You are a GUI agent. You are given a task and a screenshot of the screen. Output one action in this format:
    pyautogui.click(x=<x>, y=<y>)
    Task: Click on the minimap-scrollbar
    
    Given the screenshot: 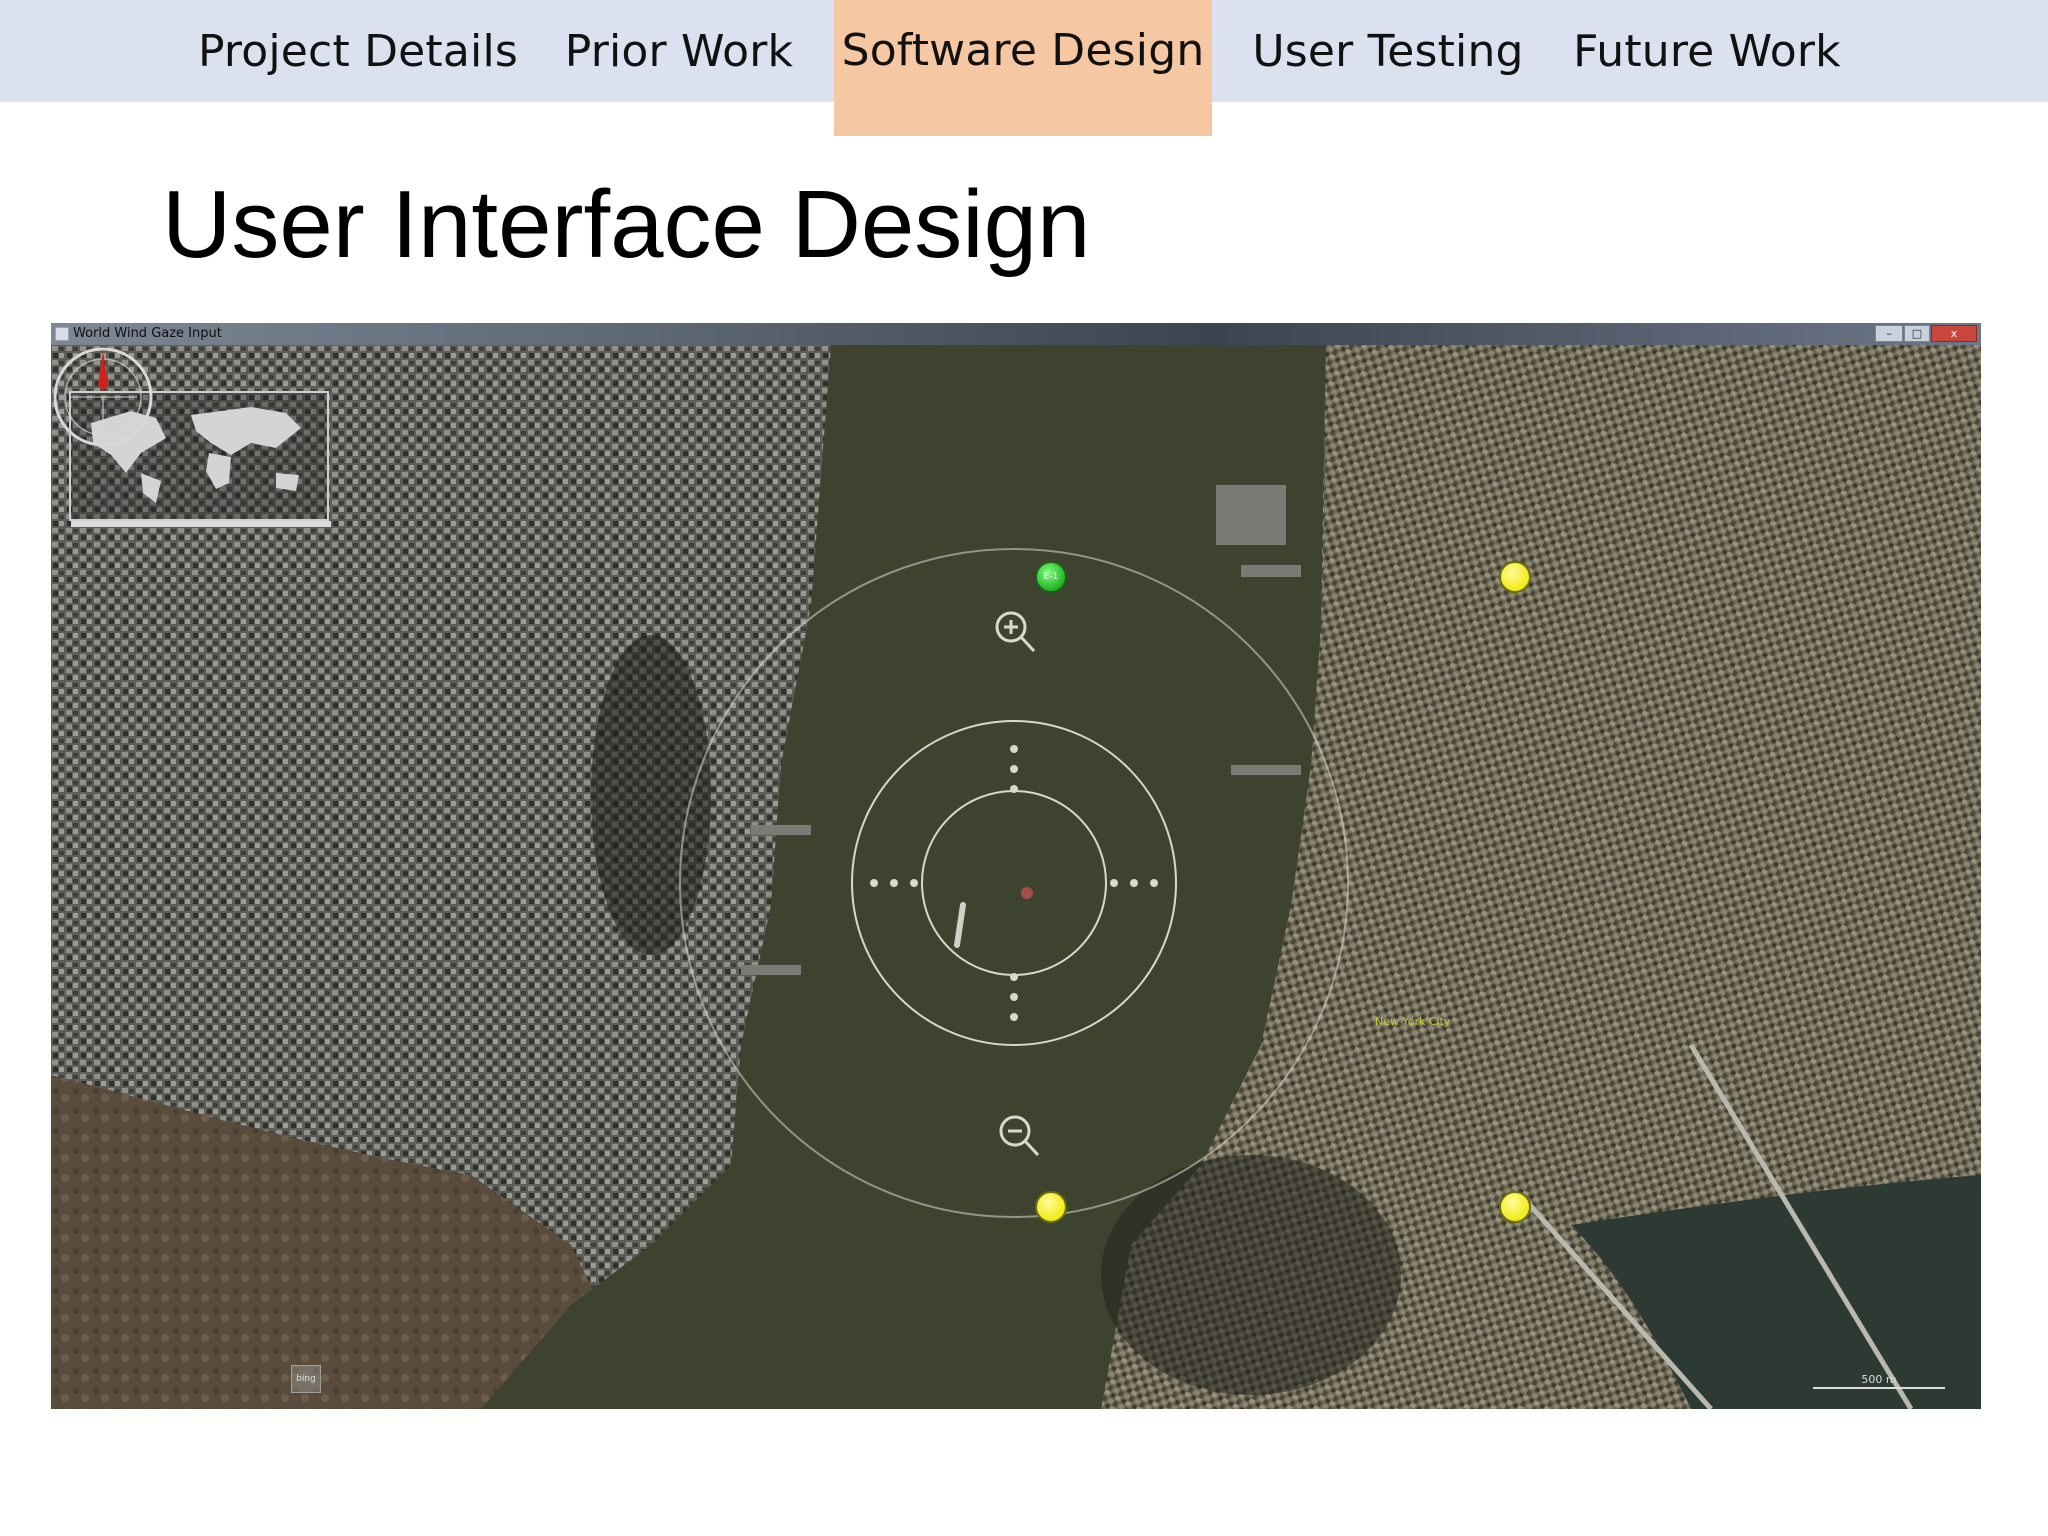 What is the action you would take?
    pyautogui.click(x=201, y=524)
    